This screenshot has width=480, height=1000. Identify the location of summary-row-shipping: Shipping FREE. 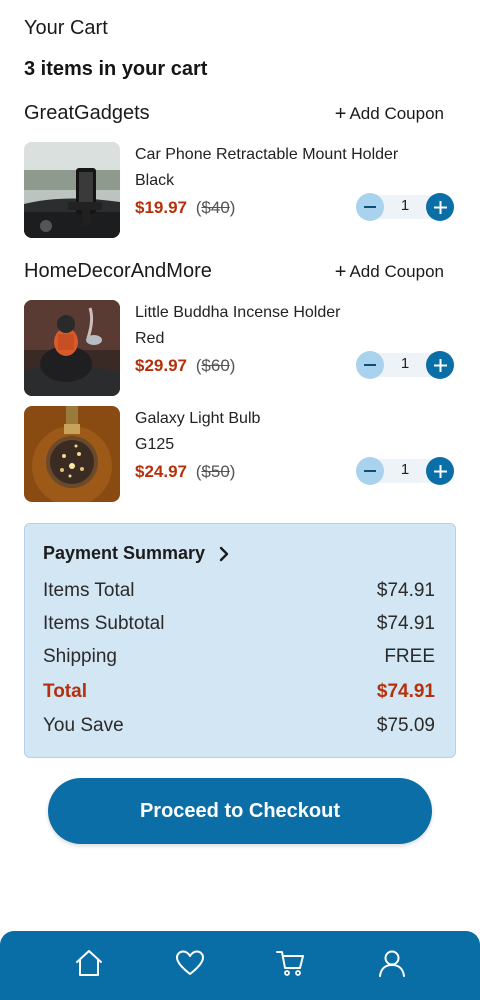
(239, 657).